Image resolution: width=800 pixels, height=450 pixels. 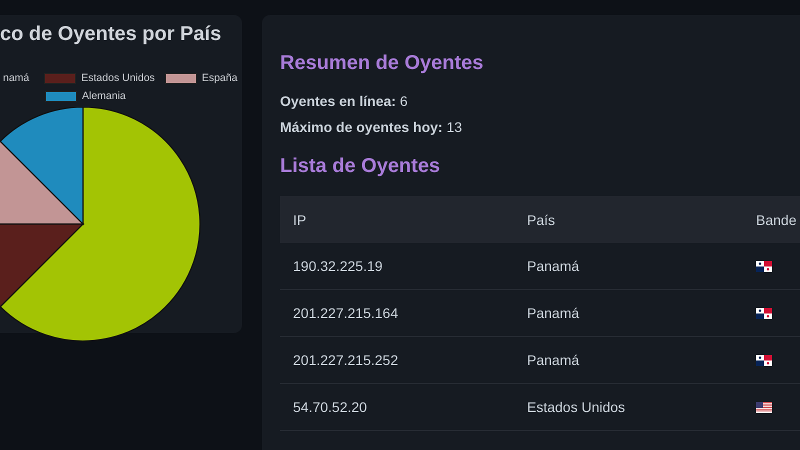 I want to click on column-header: País, so click(x=541, y=220).